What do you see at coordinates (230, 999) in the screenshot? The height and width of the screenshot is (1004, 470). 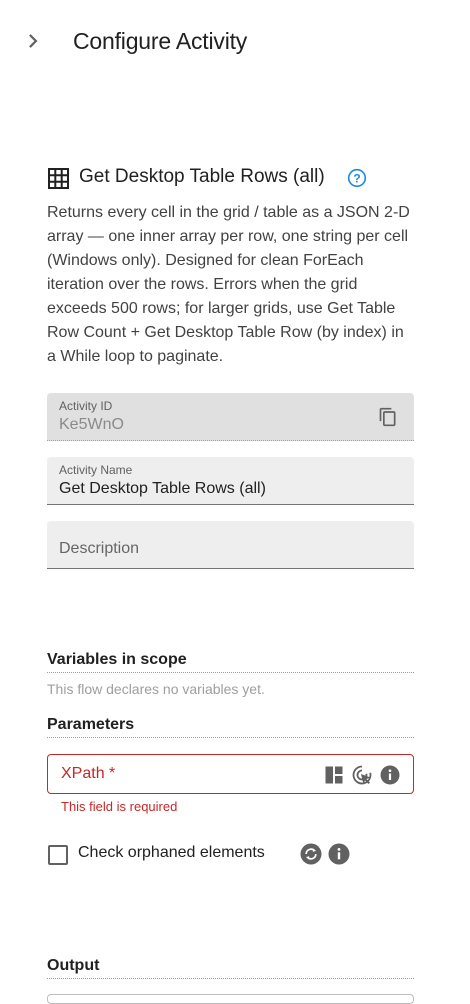 I see `output-field` at bounding box center [230, 999].